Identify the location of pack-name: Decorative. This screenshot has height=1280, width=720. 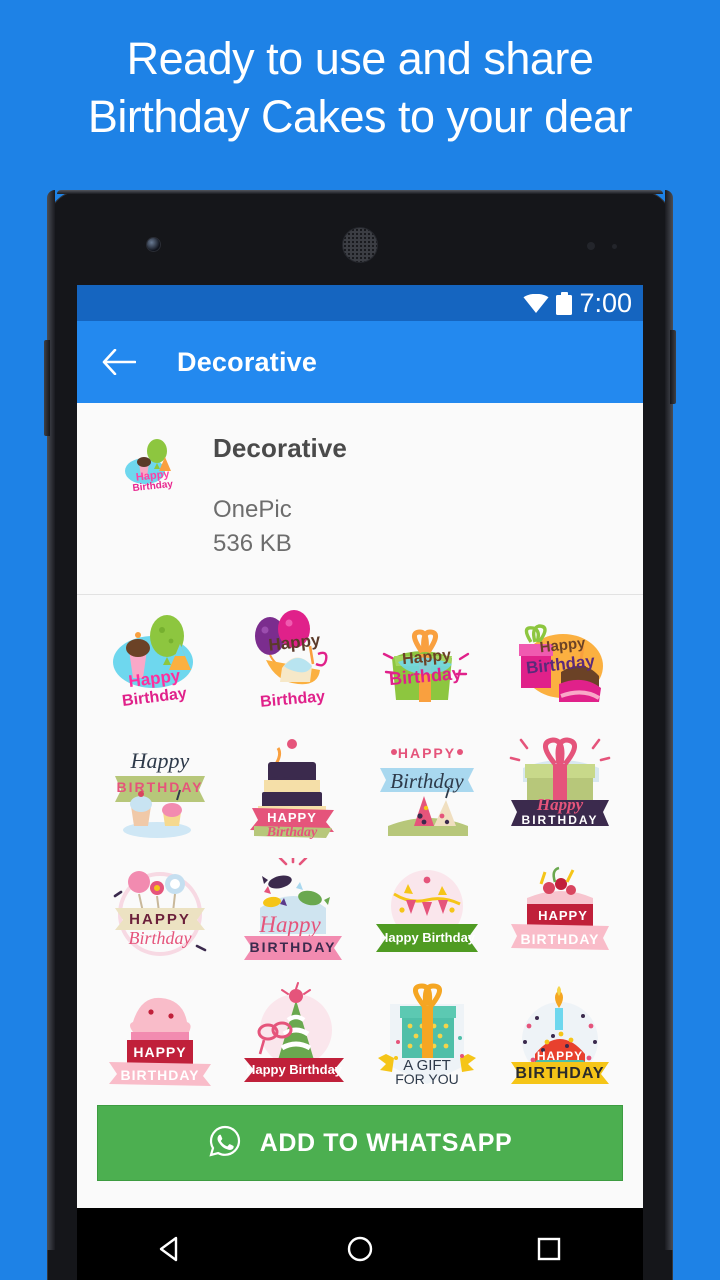
(280, 448).